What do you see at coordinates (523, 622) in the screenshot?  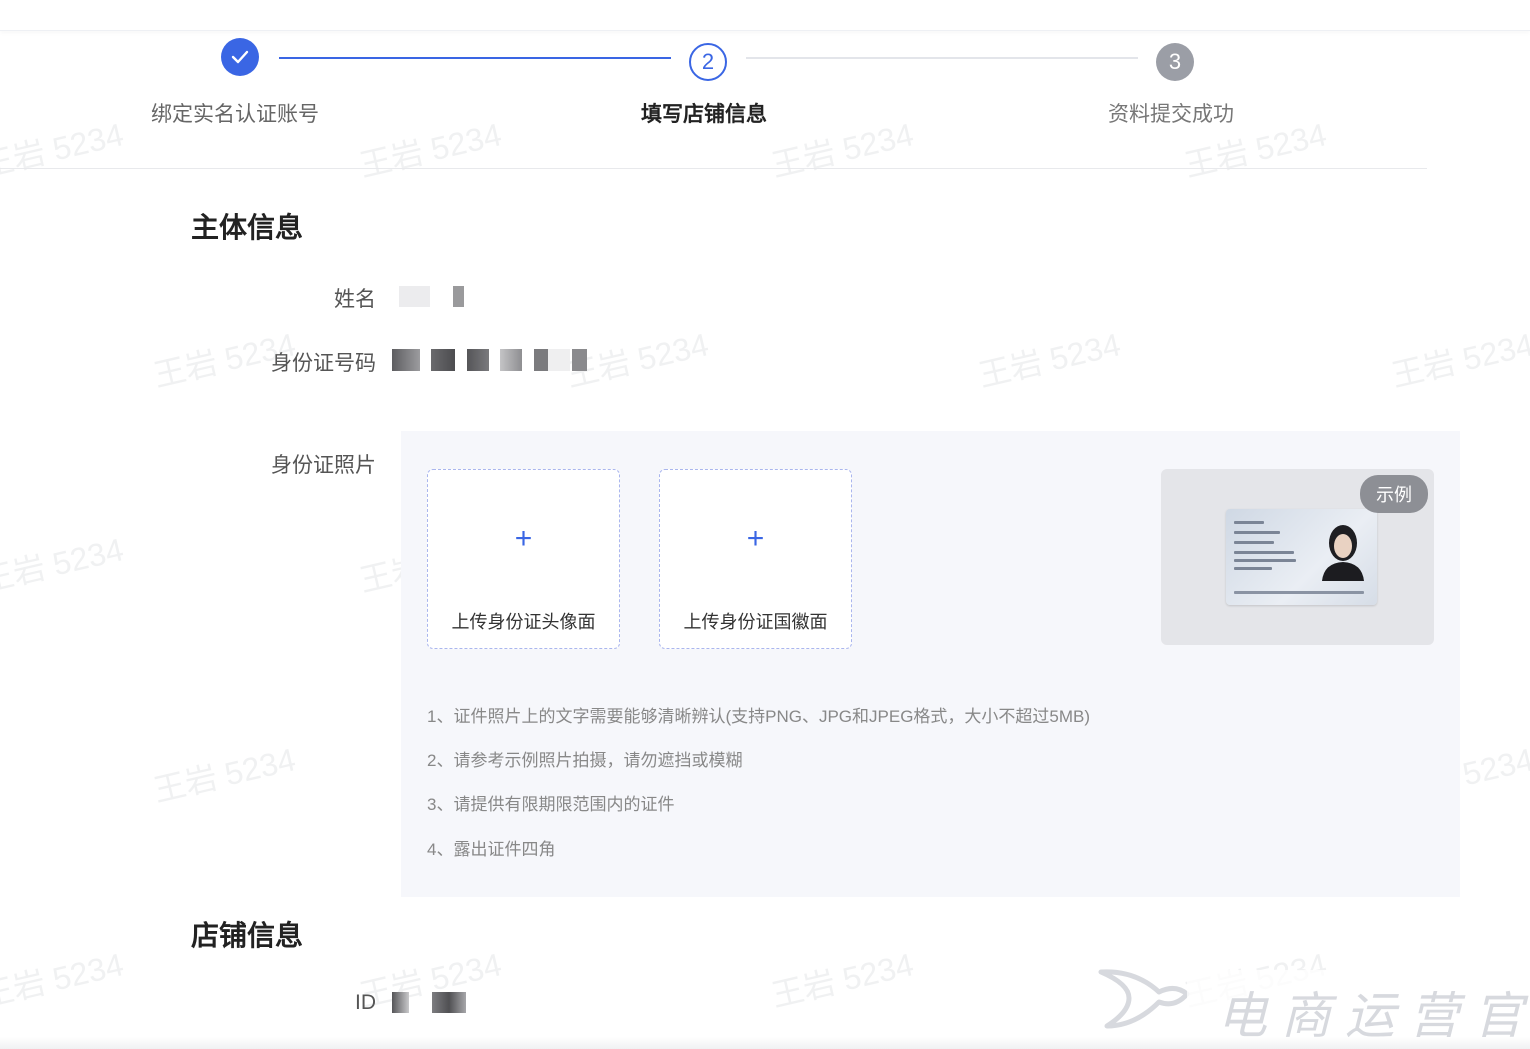 I see `upload-id-front-label: 上传身份证头像面` at bounding box center [523, 622].